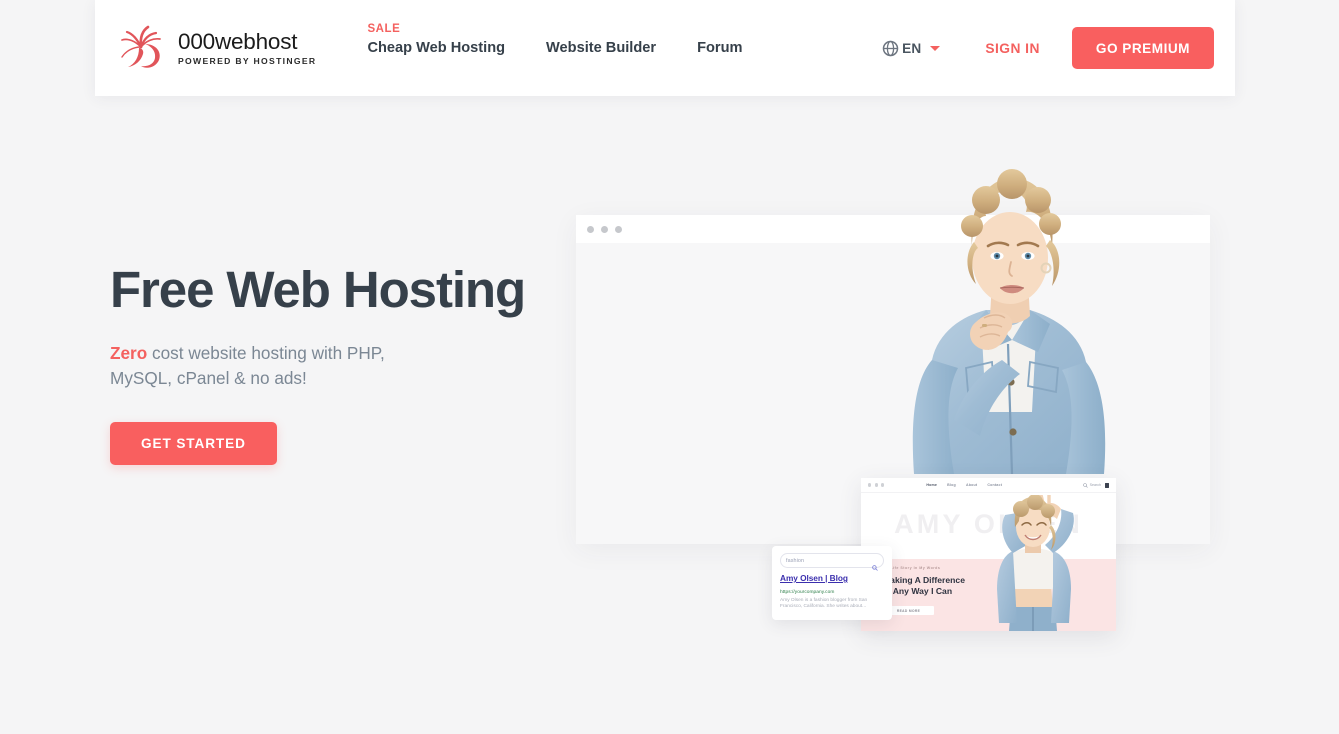  I want to click on get-started-button: GET STARTED, so click(193, 444).